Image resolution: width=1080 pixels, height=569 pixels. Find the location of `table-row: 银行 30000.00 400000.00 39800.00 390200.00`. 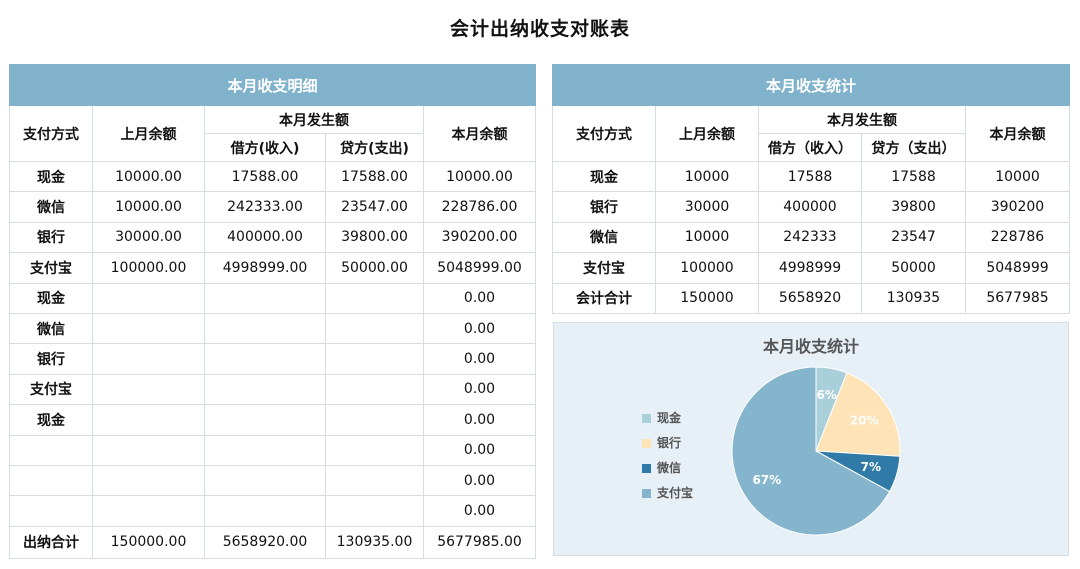

table-row: 银行 30000.00 400000.00 39800.00 390200.00 is located at coordinates (272, 237).